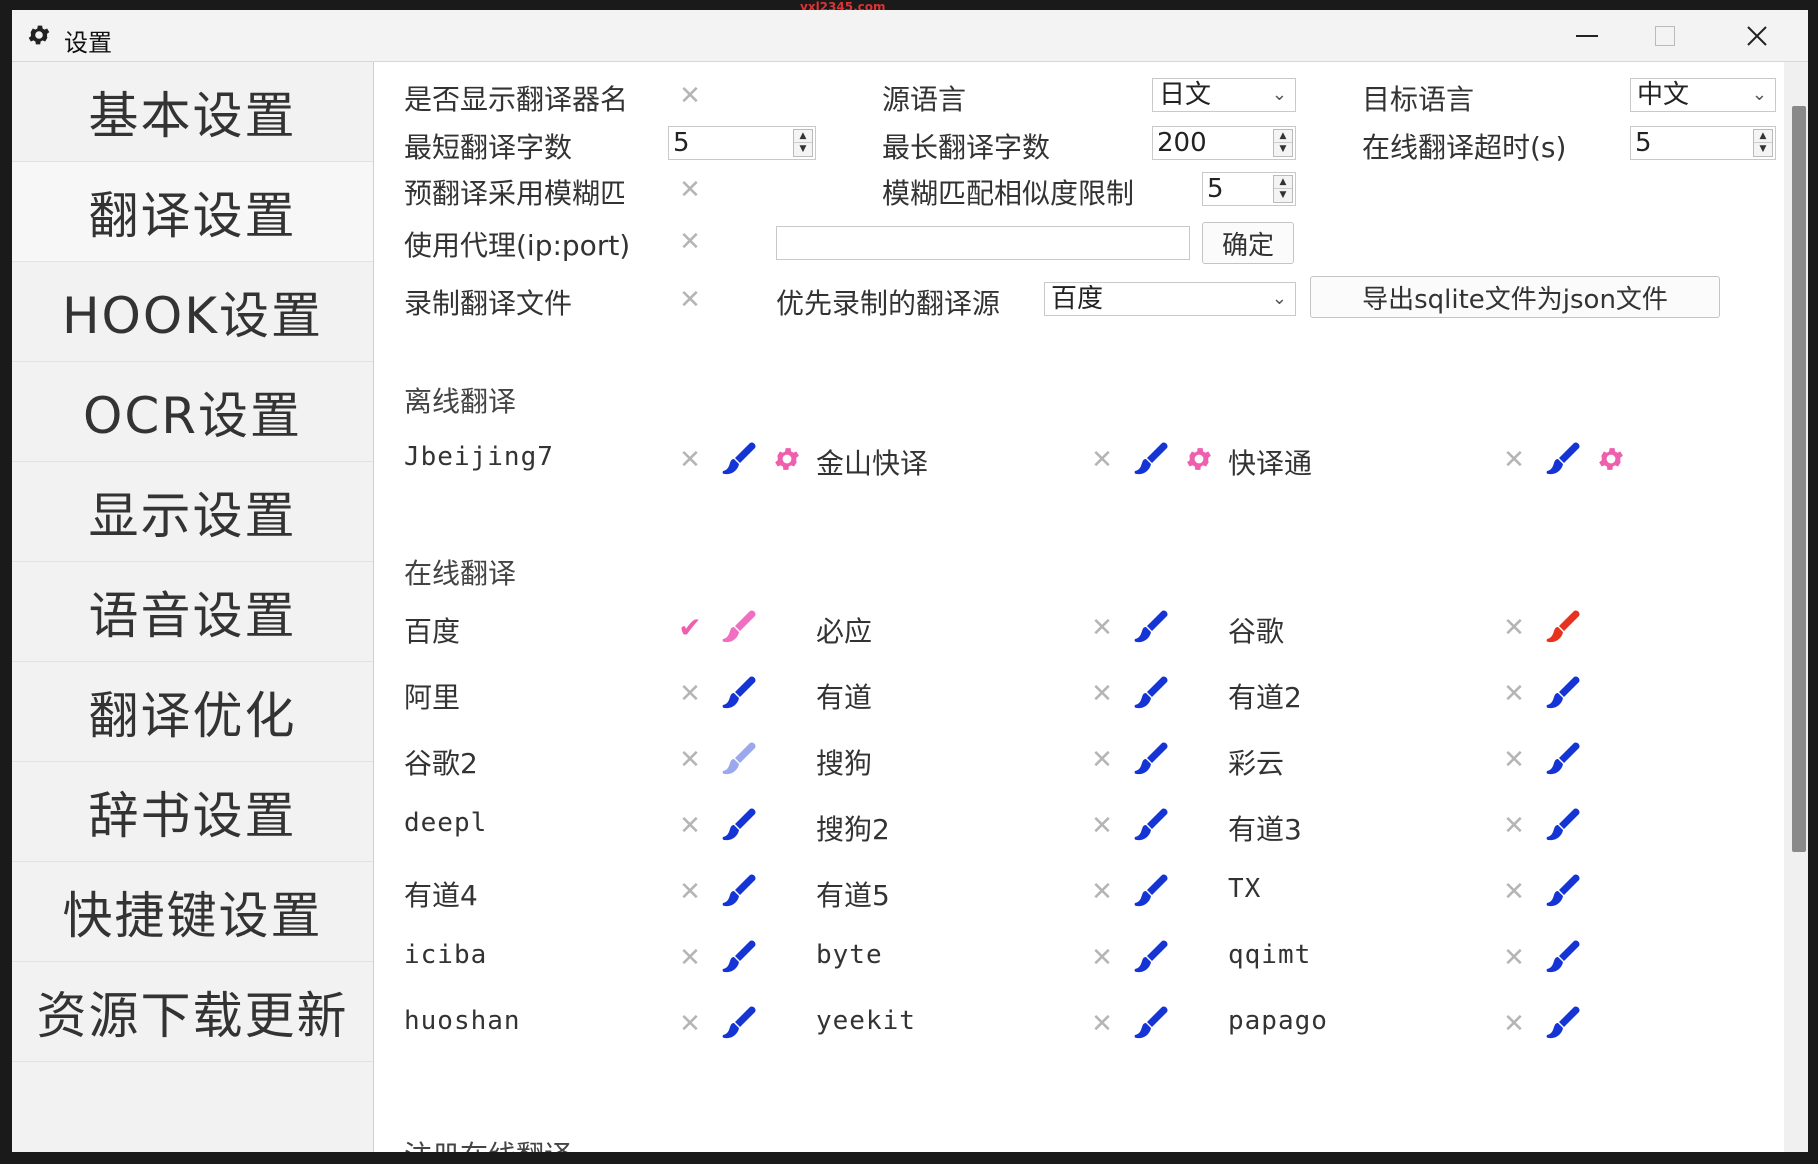 The image size is (1818, 1164). I want to click on proxy-confirm-button: 确定, so click(1248, 243).